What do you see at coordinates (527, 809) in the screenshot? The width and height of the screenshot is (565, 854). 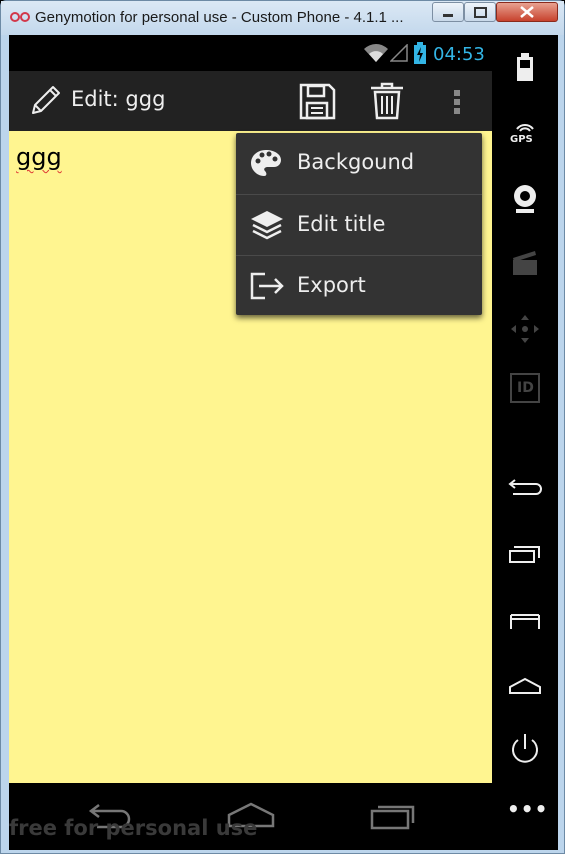 I see `more-options-icon: •••` at bounding box center [527, 809].